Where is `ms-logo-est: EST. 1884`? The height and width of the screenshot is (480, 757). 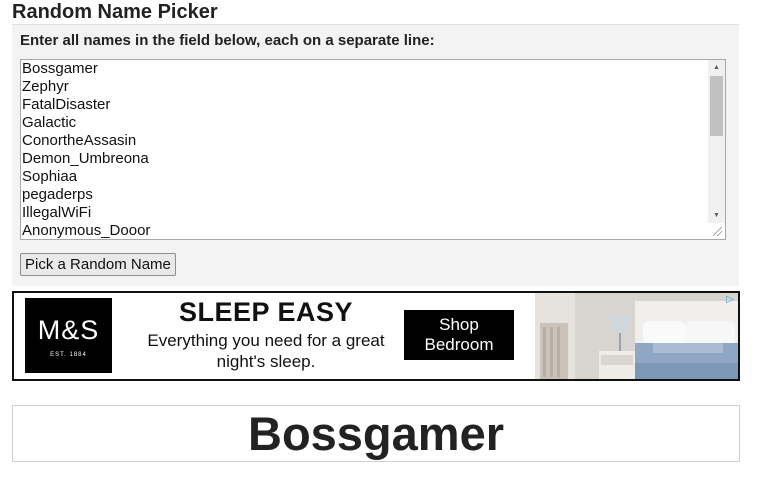
ms-logo-est: EST. 1884 is located at coordinates (68, 355).